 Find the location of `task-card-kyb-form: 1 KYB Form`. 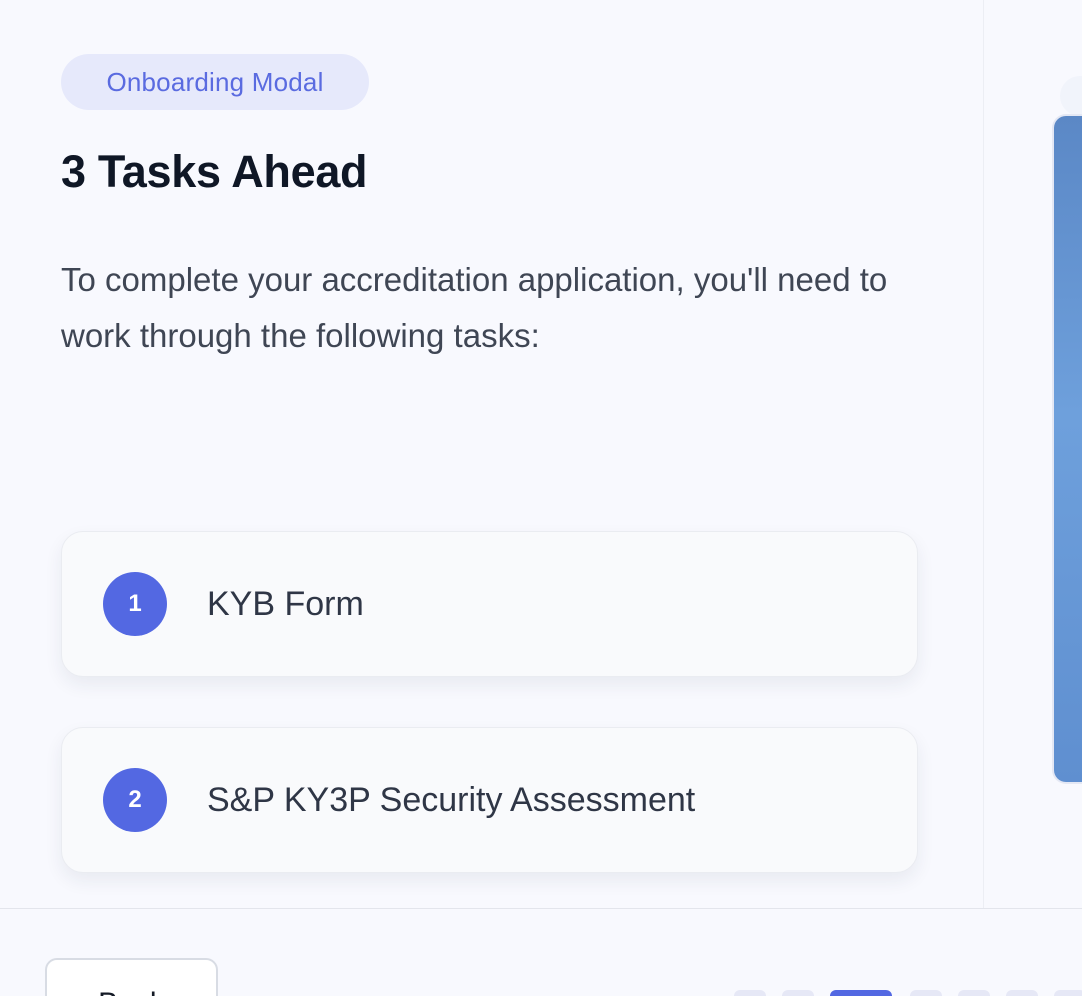

task-card-kyb-form: 1 KYB Form is located at coordinates (489, 604).